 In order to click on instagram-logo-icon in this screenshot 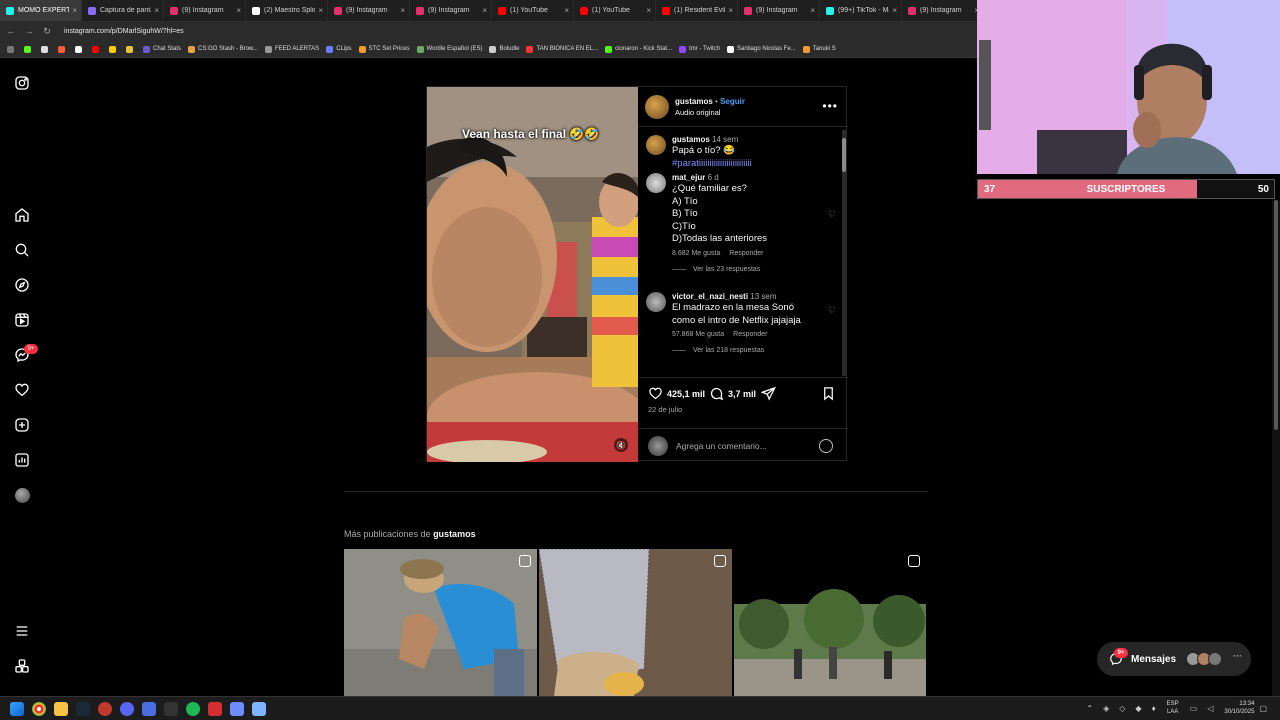, I will do `click(22, 83)`.